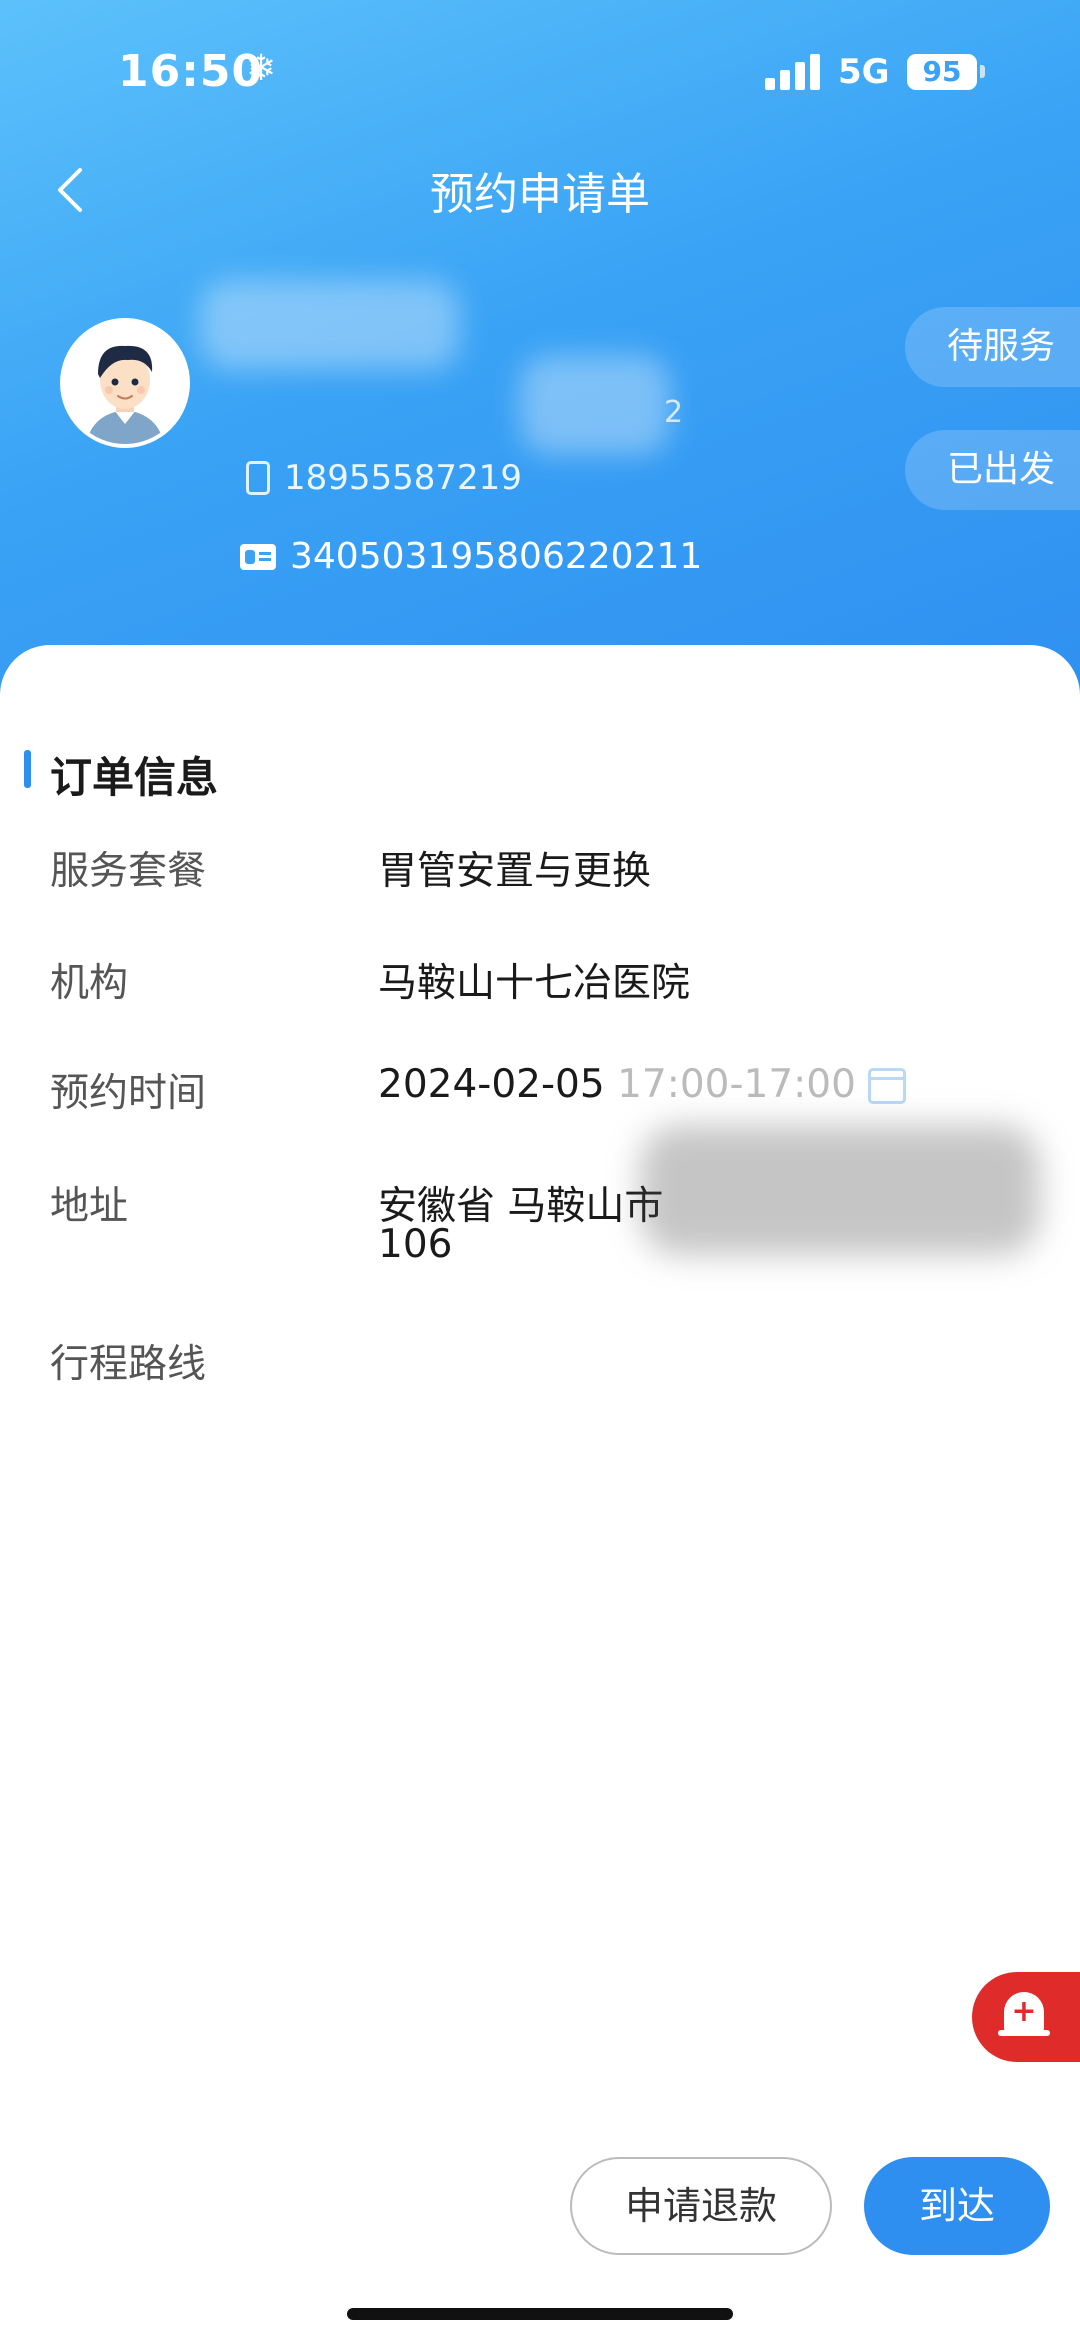  What do you see at coordinates (258, 478) in the screenshot?
I see `phone-icon` at bounding box center [258, 478].